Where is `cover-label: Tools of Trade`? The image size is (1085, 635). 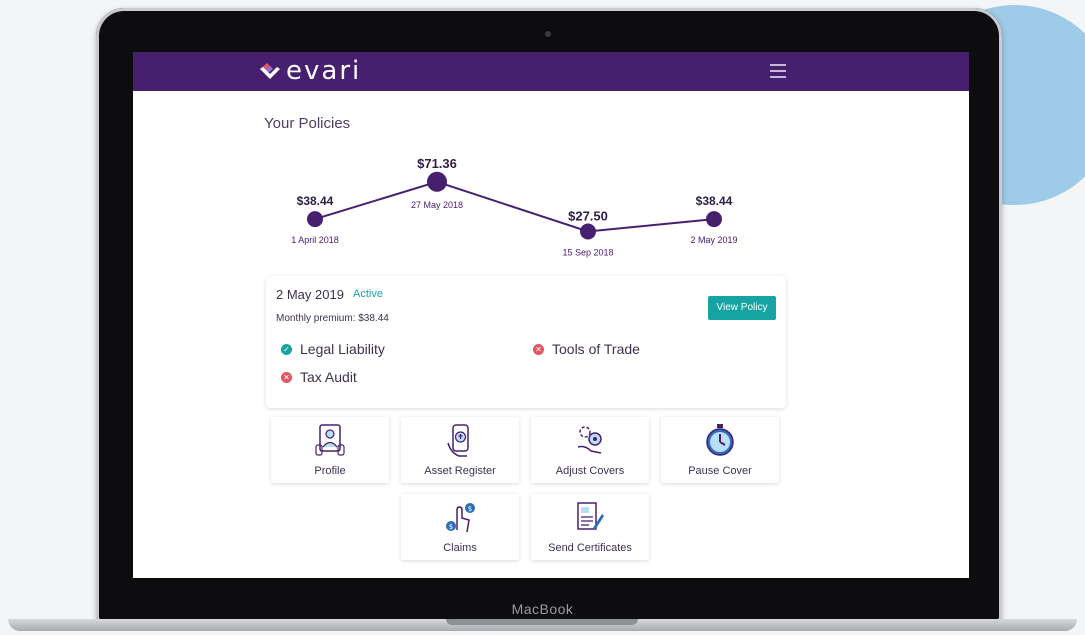 cover-label: Tools of Trade is located at coordinates (596, 349).